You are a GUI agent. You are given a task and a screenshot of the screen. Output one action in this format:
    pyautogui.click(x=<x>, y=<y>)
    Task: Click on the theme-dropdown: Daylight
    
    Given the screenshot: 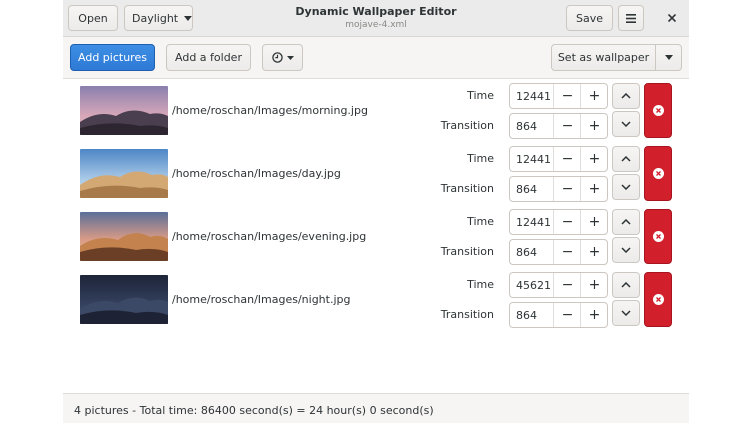 What is the action you would take?
    pyautogui.click(x=158, y=18)
    